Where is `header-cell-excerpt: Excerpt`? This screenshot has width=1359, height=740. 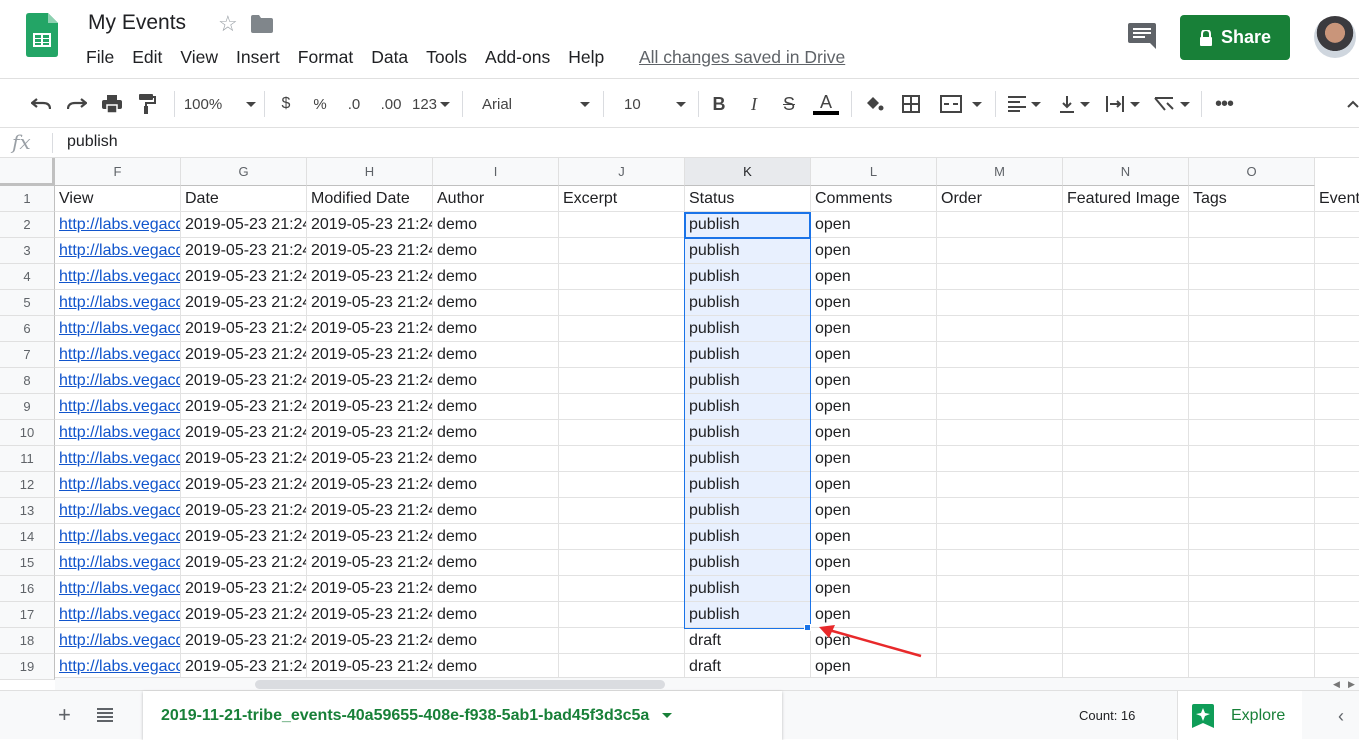
header-cell-excerpt: Excerpt is located at coordinates (622, 199).